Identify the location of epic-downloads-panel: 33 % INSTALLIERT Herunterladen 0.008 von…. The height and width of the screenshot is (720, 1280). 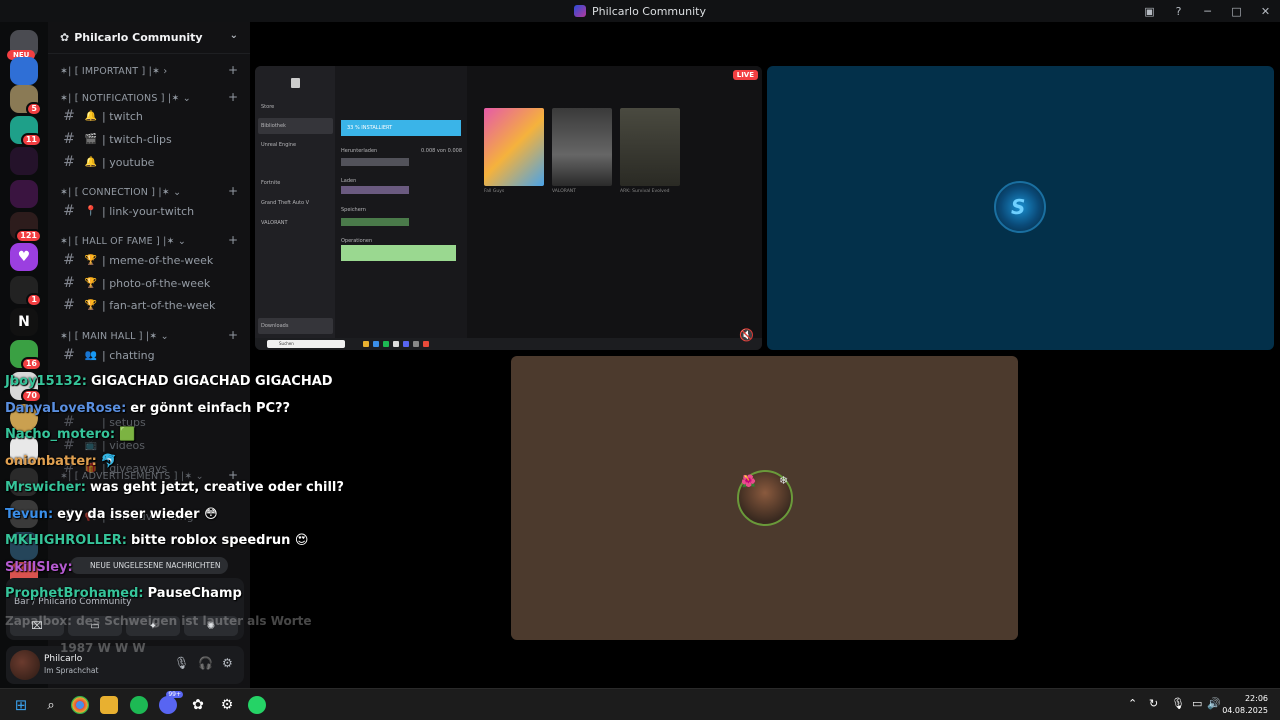
(401, 202).